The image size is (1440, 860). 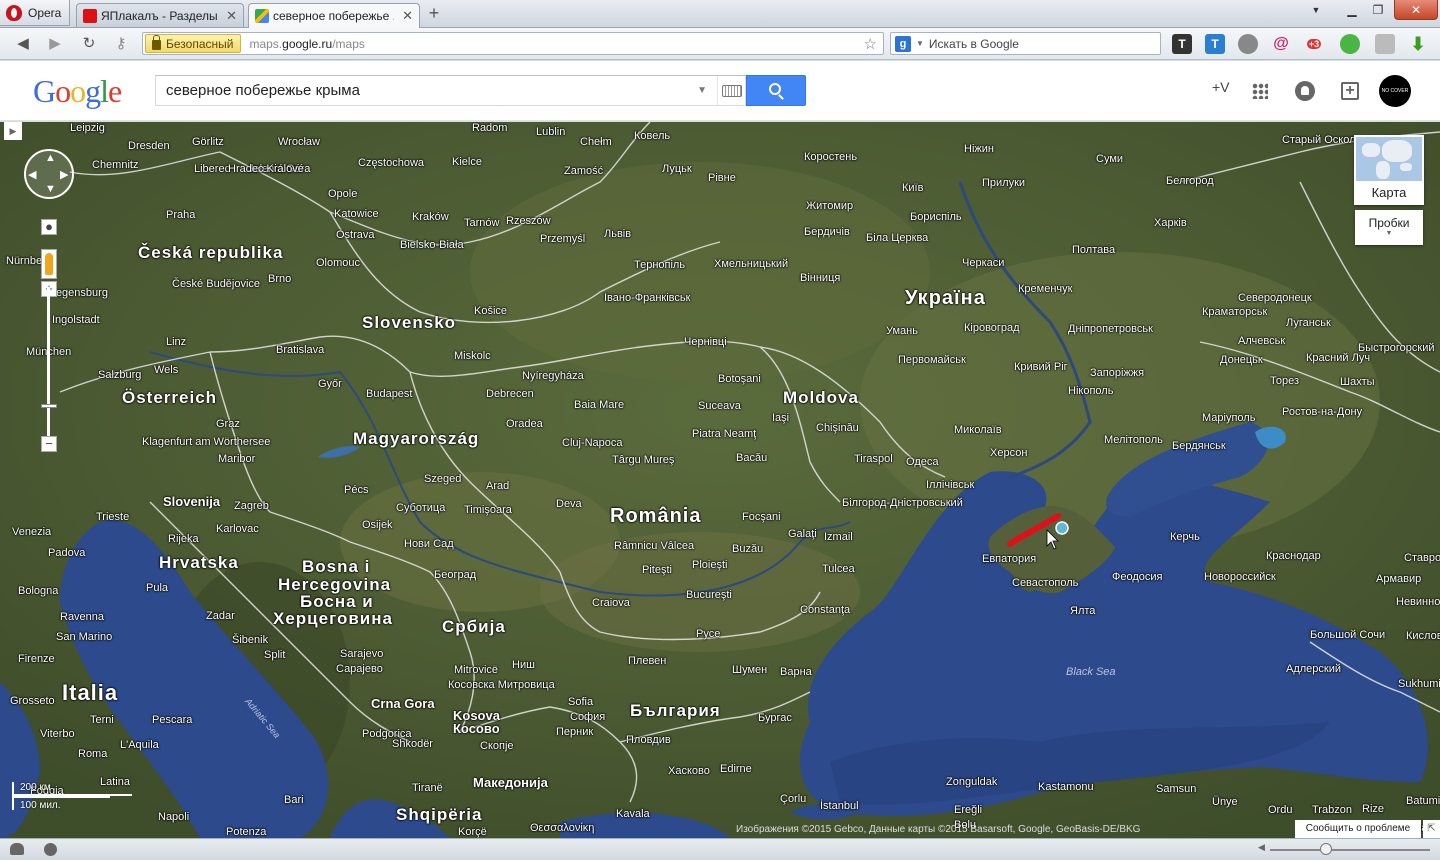 I want to click on mail-extension-icon: @, so click(x=1281, y=44).